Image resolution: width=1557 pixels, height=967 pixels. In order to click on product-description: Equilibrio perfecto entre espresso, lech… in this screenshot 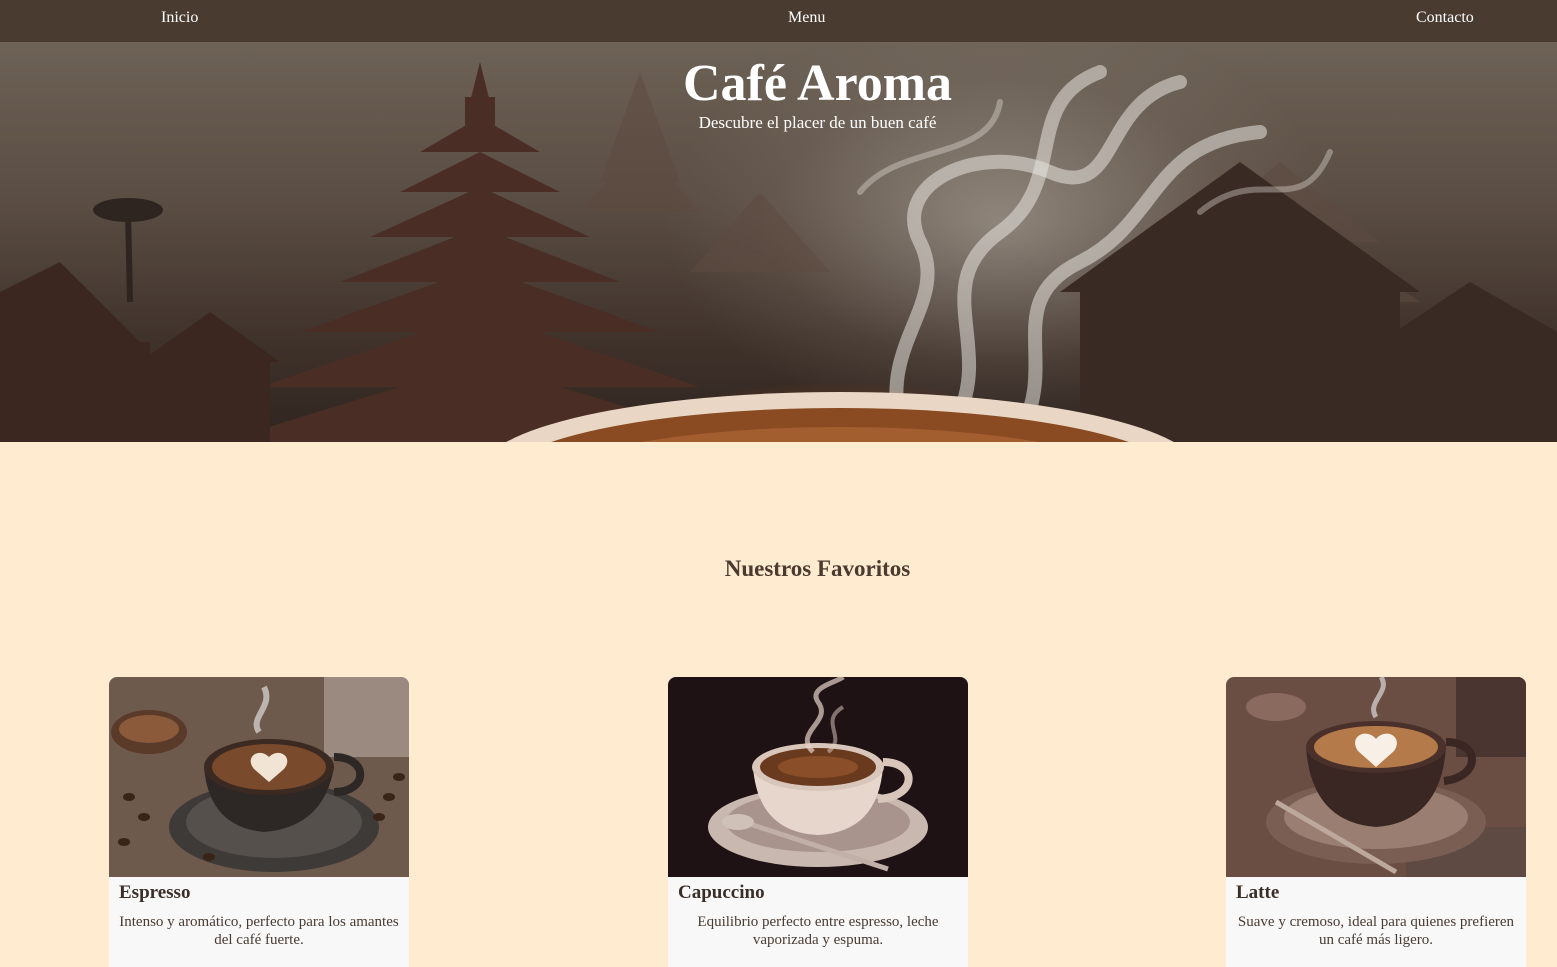, I will do `click(818, 931)`.